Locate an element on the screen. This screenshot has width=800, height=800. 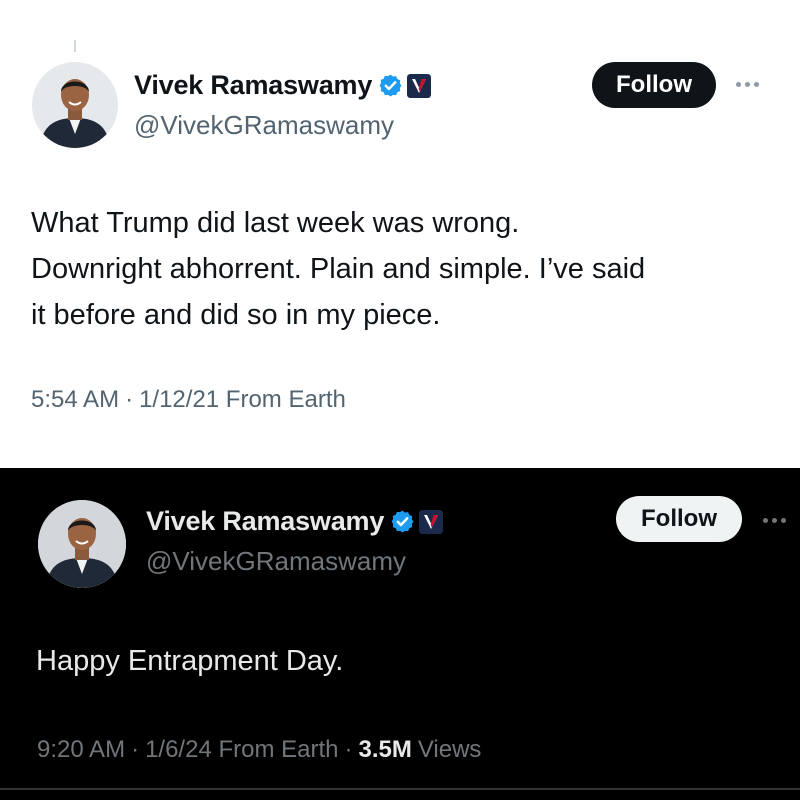
thread-connector is located at coordinates (75, 46).